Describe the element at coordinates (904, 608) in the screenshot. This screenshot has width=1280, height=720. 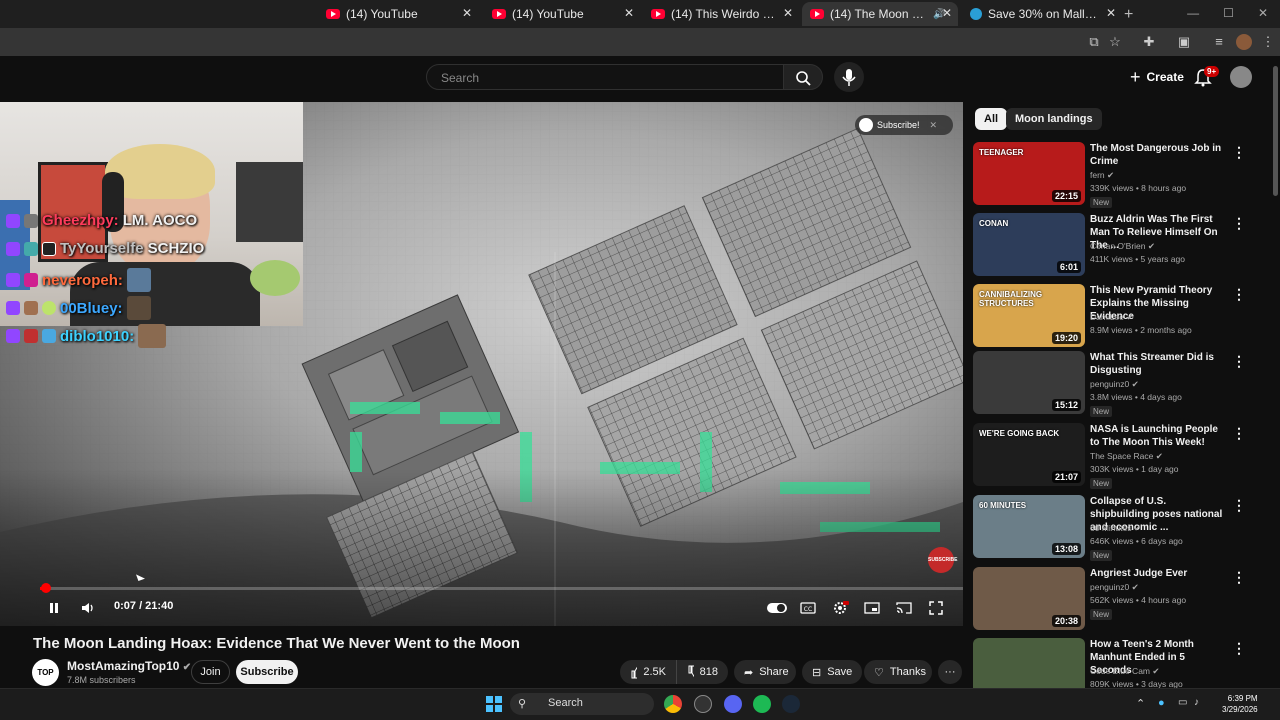
I see `cast-icon` at that location.